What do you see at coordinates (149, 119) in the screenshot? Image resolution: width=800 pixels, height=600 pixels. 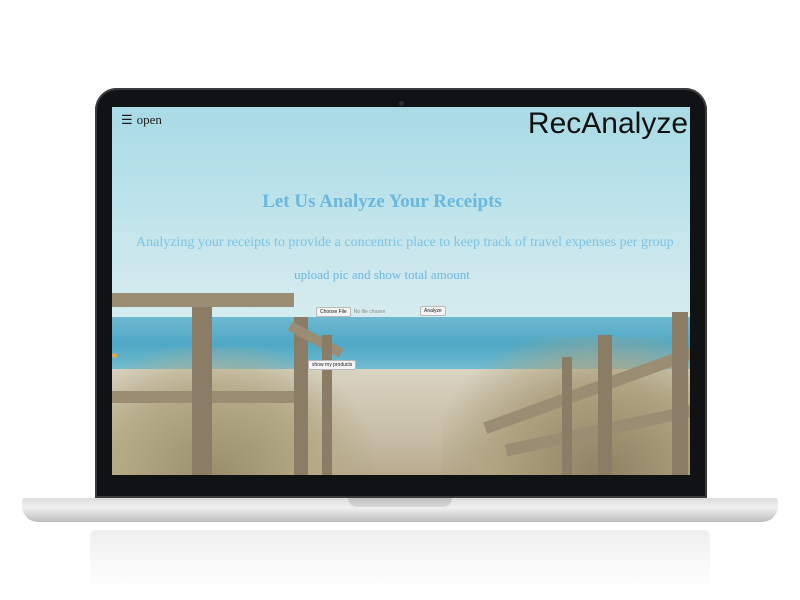 I see `menu-open-label: open` at bounding box center [149, 119].